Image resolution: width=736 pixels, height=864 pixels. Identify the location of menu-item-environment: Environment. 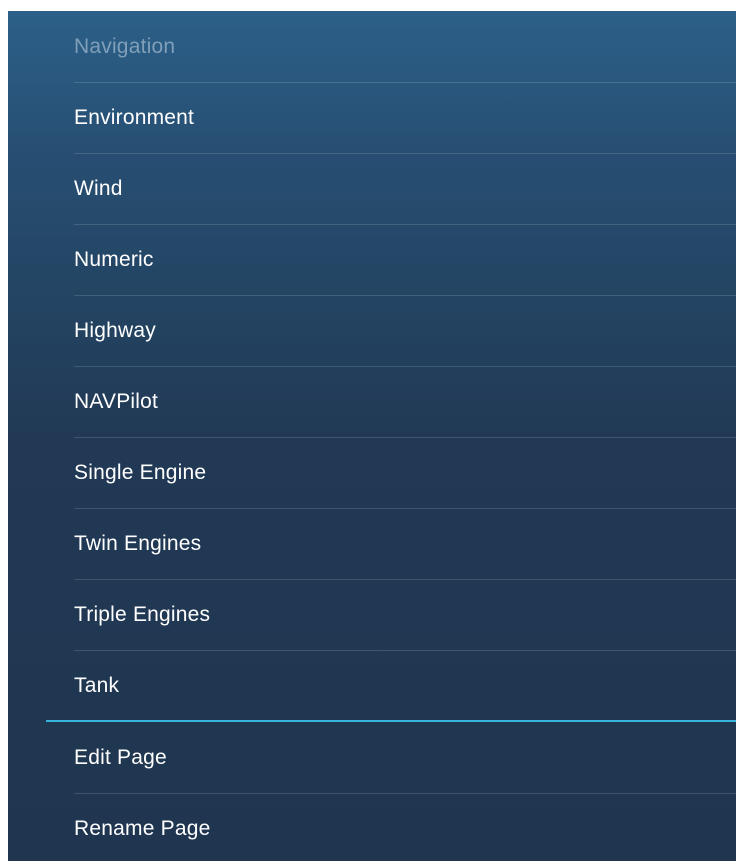
(405, 117).